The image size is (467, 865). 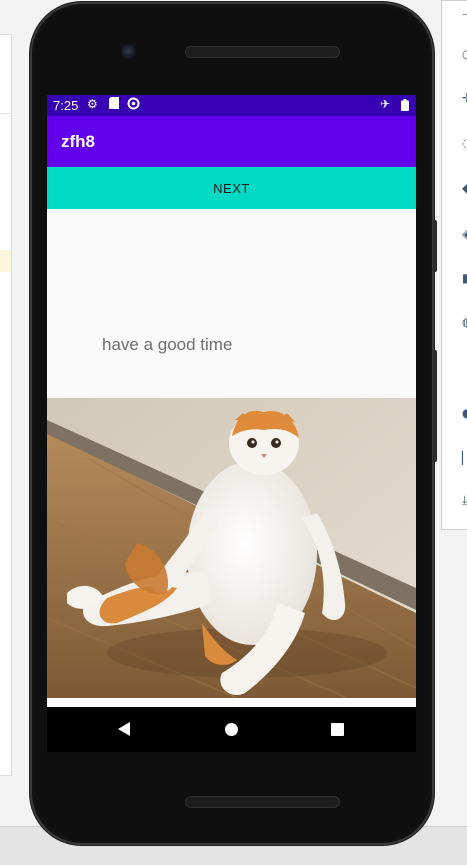 I want to click on front-camera-icon, so click(x=129, y=52).